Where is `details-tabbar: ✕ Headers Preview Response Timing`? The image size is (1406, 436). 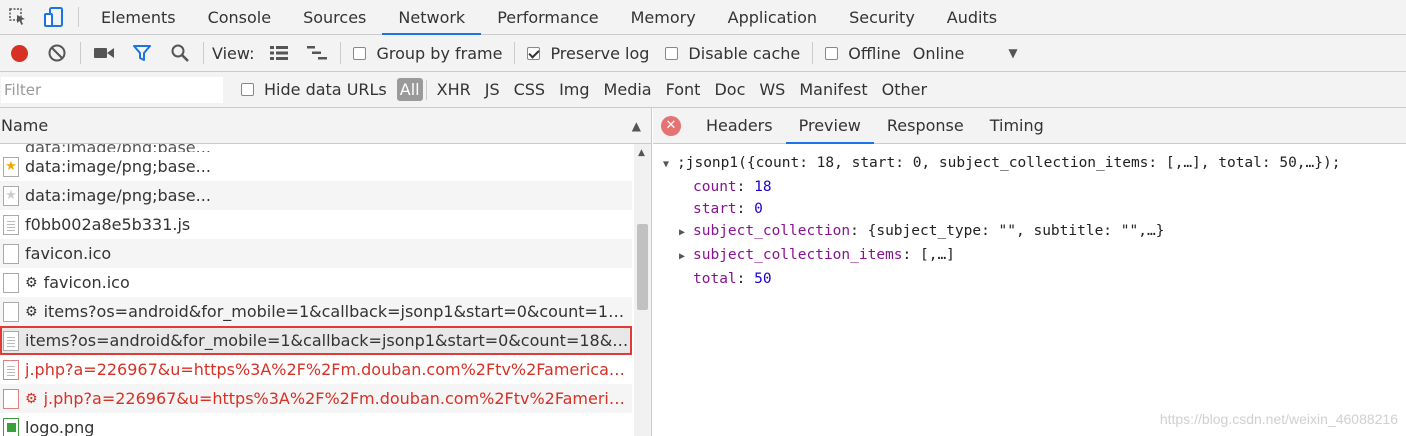 details-tabbar: ✕ Headers Preview Response Timing is located at coordinates (1029, 126).